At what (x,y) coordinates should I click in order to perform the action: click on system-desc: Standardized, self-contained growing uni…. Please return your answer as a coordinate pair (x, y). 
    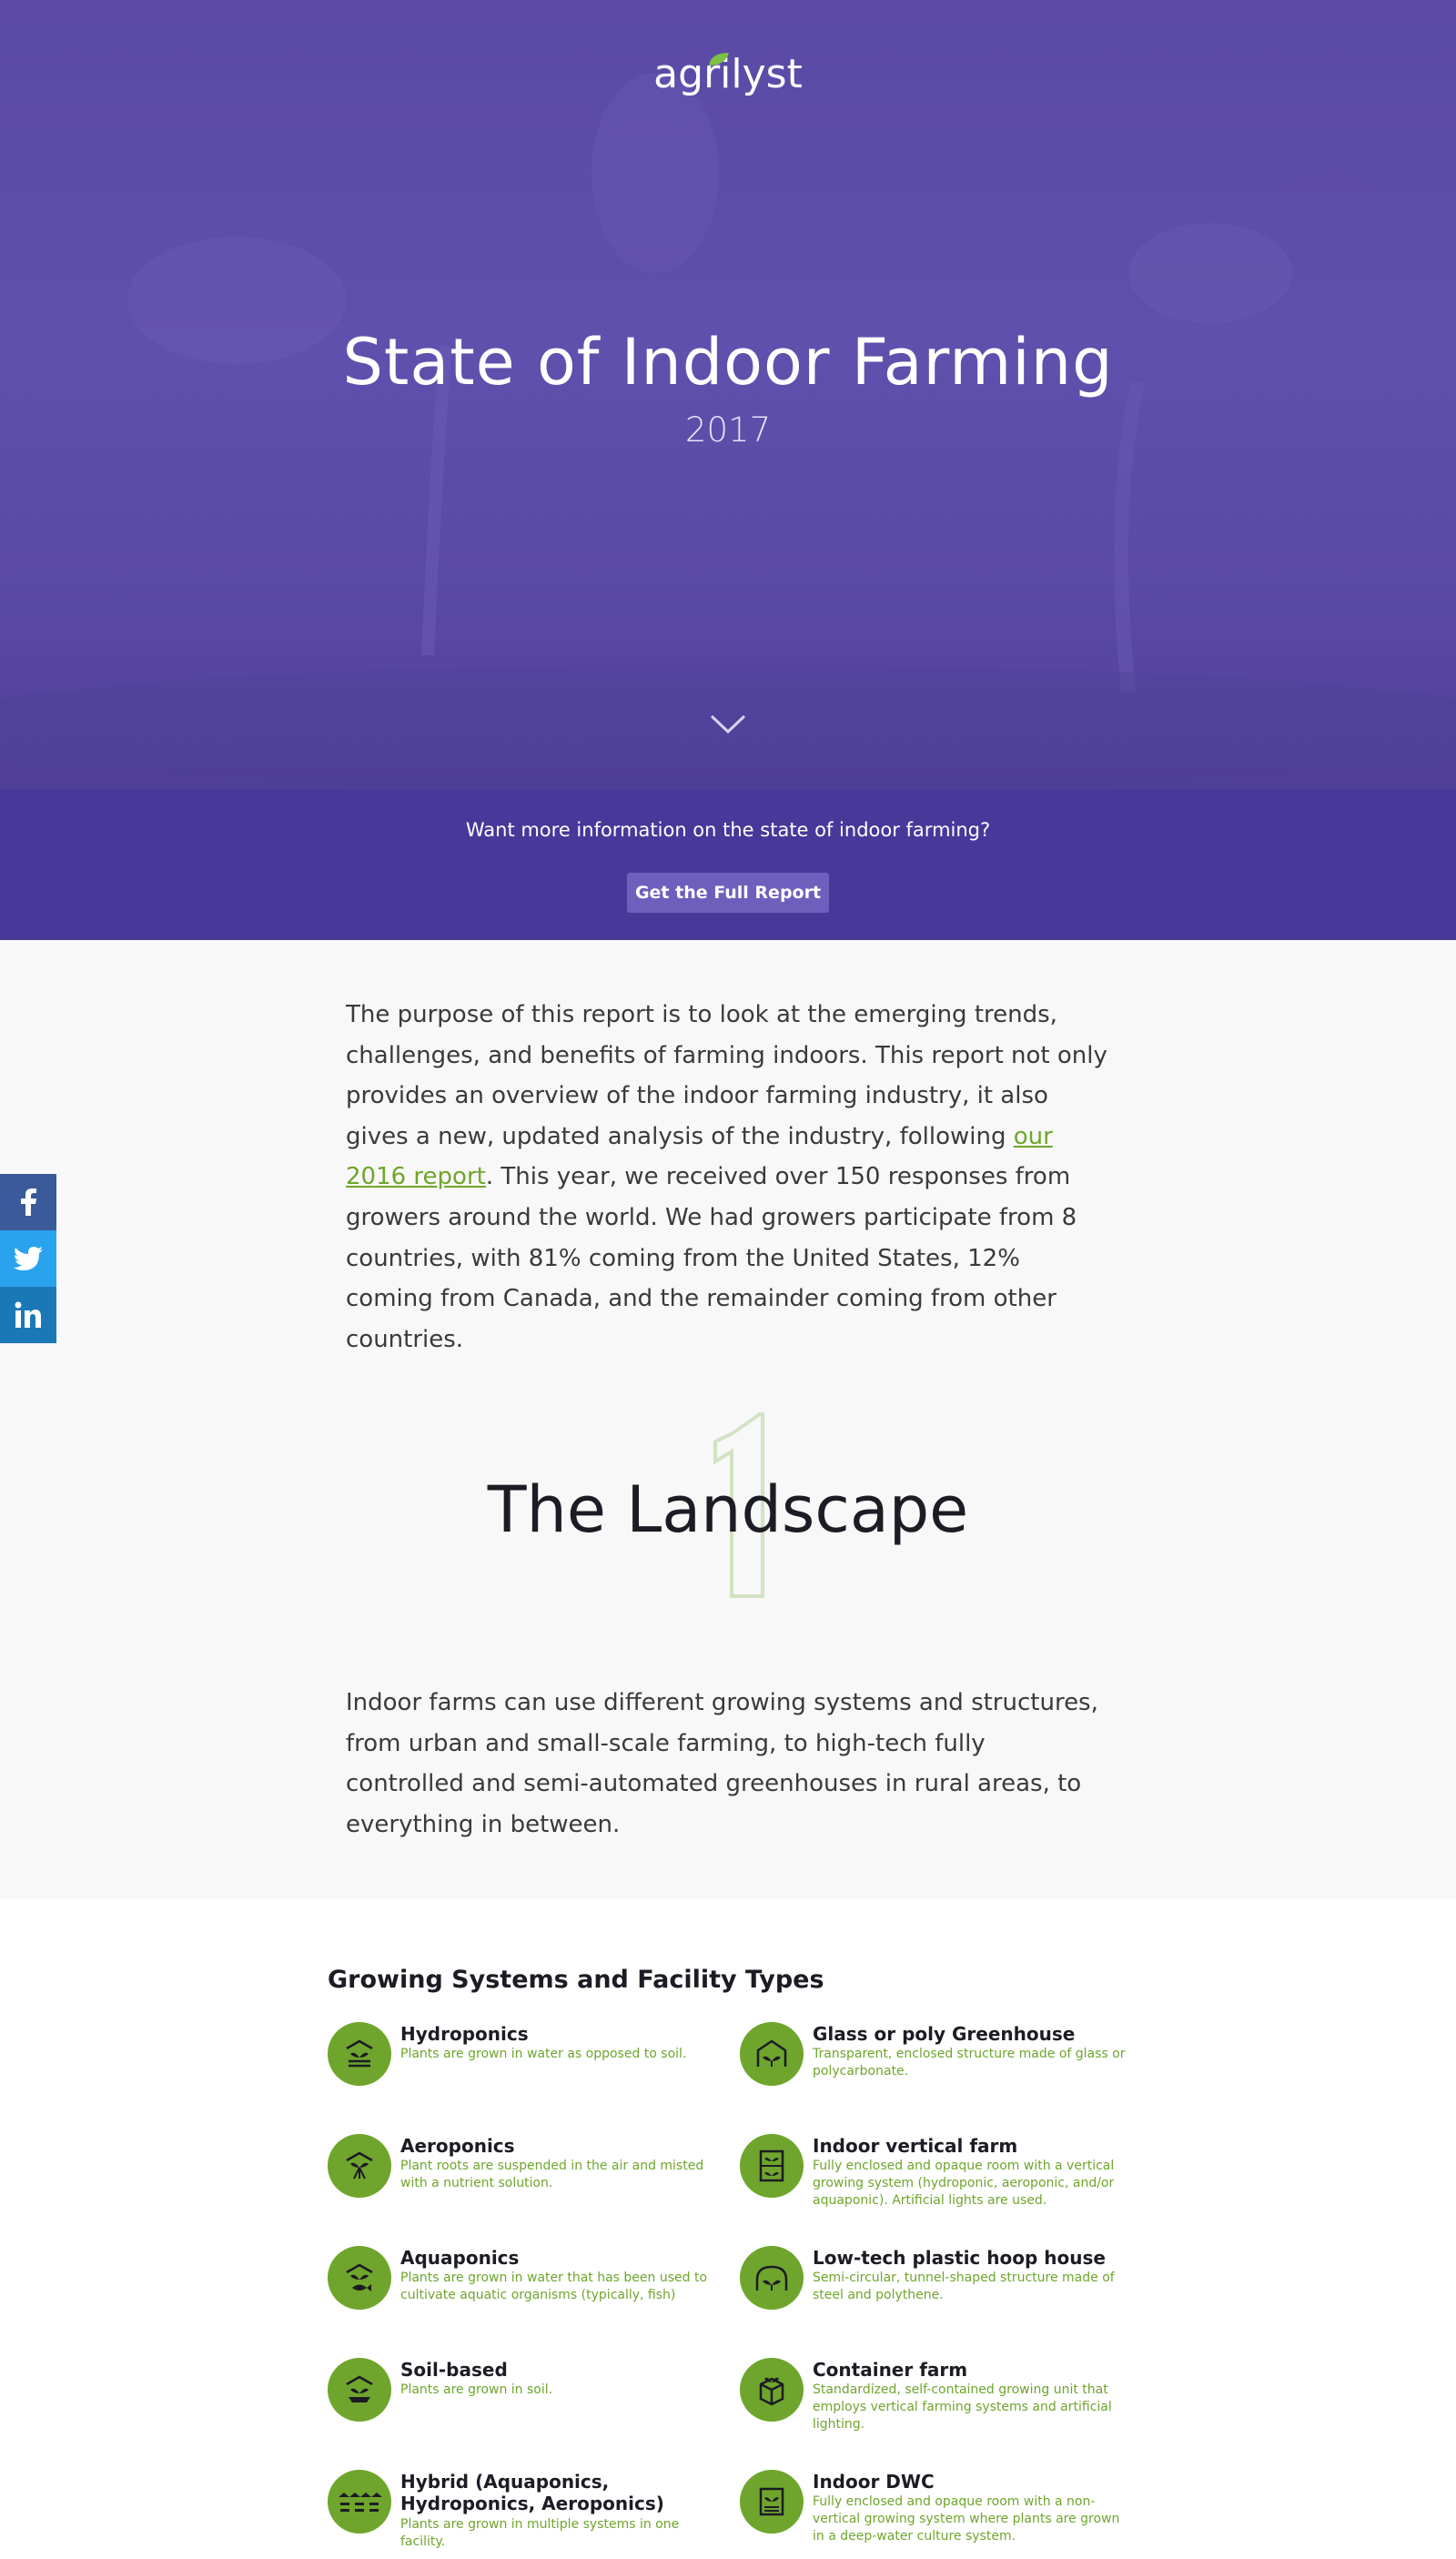
    Looking at the image, I should click on (963, 2407).